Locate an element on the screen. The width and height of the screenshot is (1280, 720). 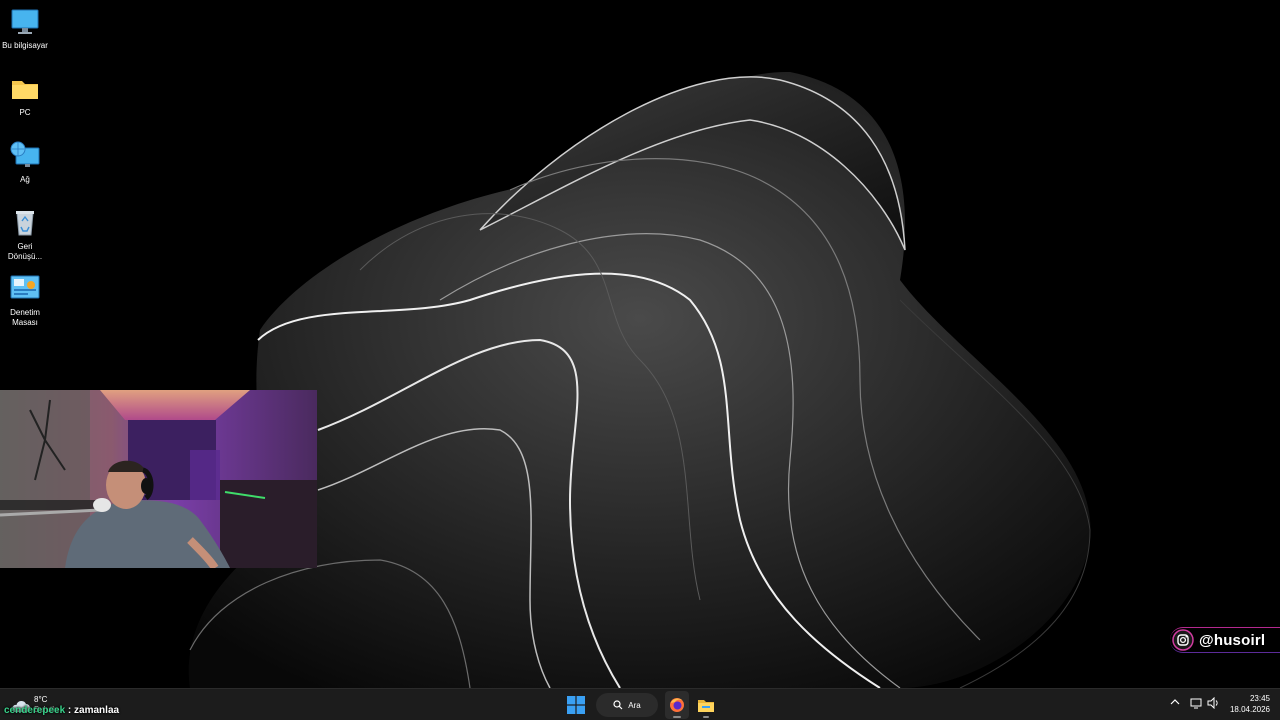
folder-icon is located at coordinates (25, 90).